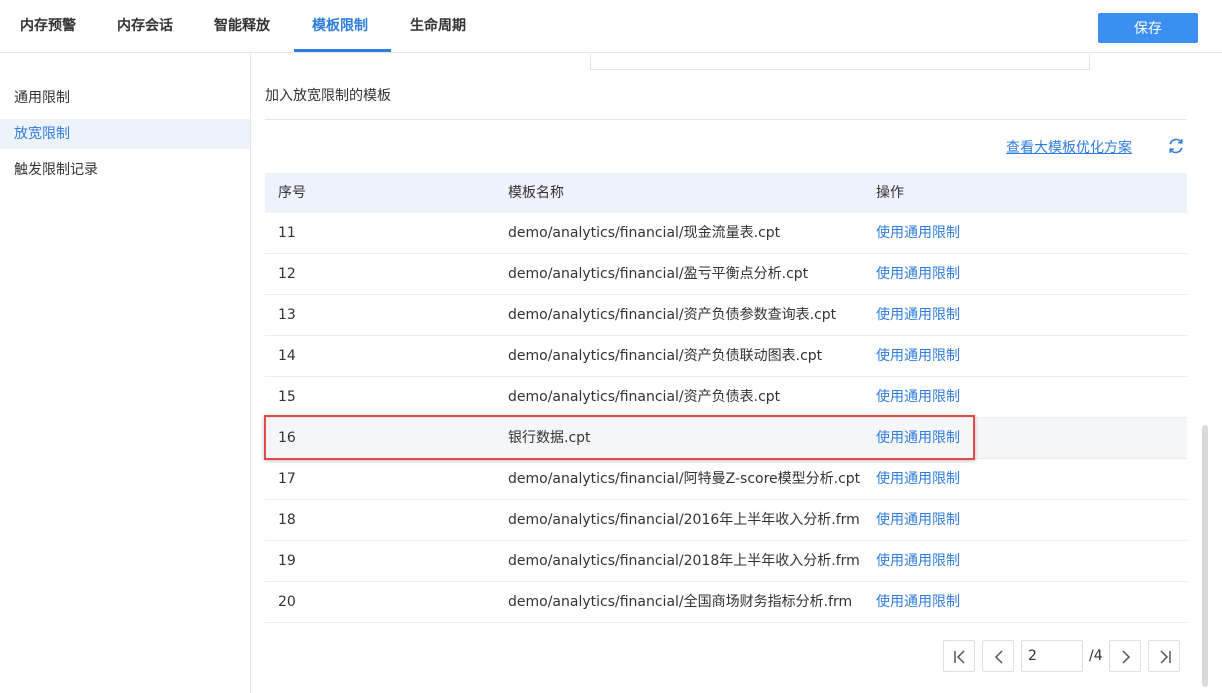  I want to click on header-template-name: 模板名称, so click(536, 193).